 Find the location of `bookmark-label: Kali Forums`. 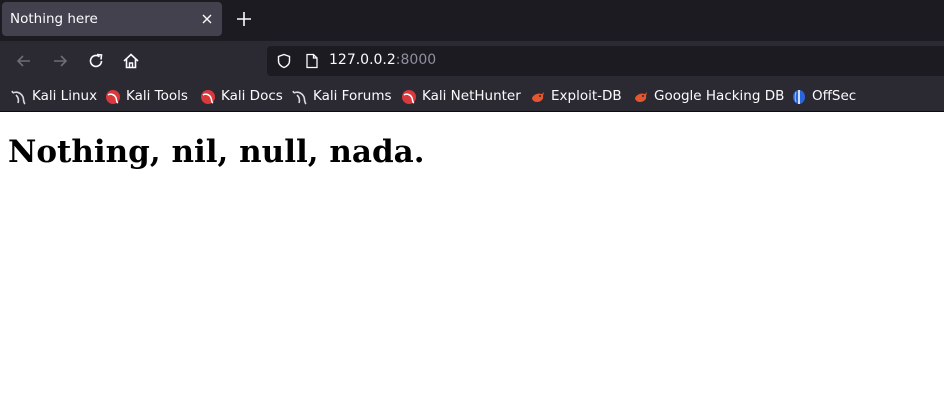

bookmark-label: Kali Forums is located at coordinates (352, 96).